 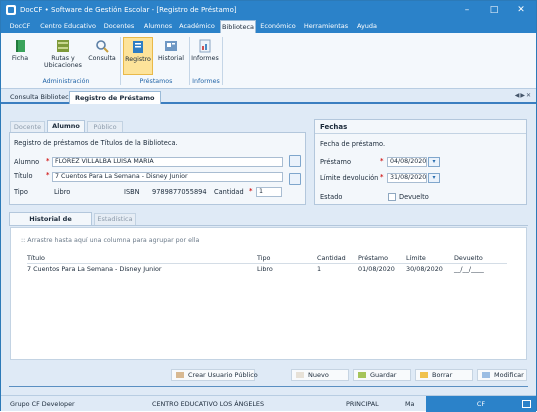 What do you see at coordinates (382, 375) in the screenshot?
I see `guardar-button: Guardar` at bounding box center [382, 375].